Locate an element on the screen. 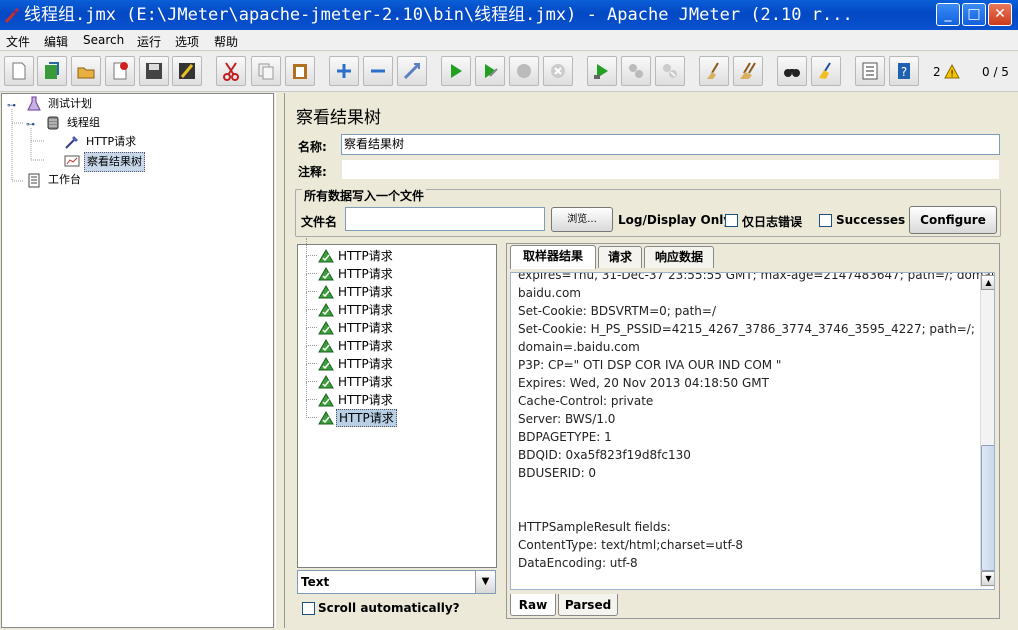 Image resolution: width=1018 pixels, height=630 pixels. toolbar: ? 2 ! 0 / 5 is located at coordinates (509, 72).